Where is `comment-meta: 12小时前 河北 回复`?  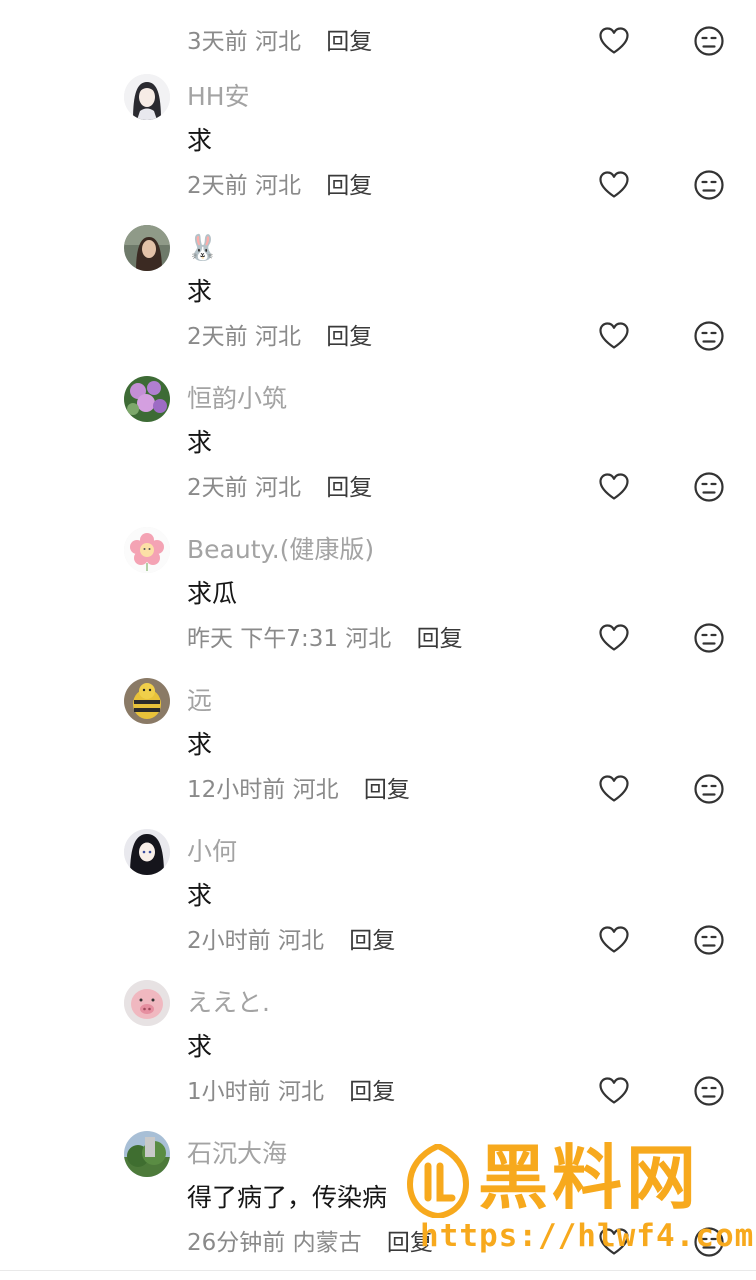 comment-meta: 12小时前 河北 回复 is located at coordinates (298, 790).